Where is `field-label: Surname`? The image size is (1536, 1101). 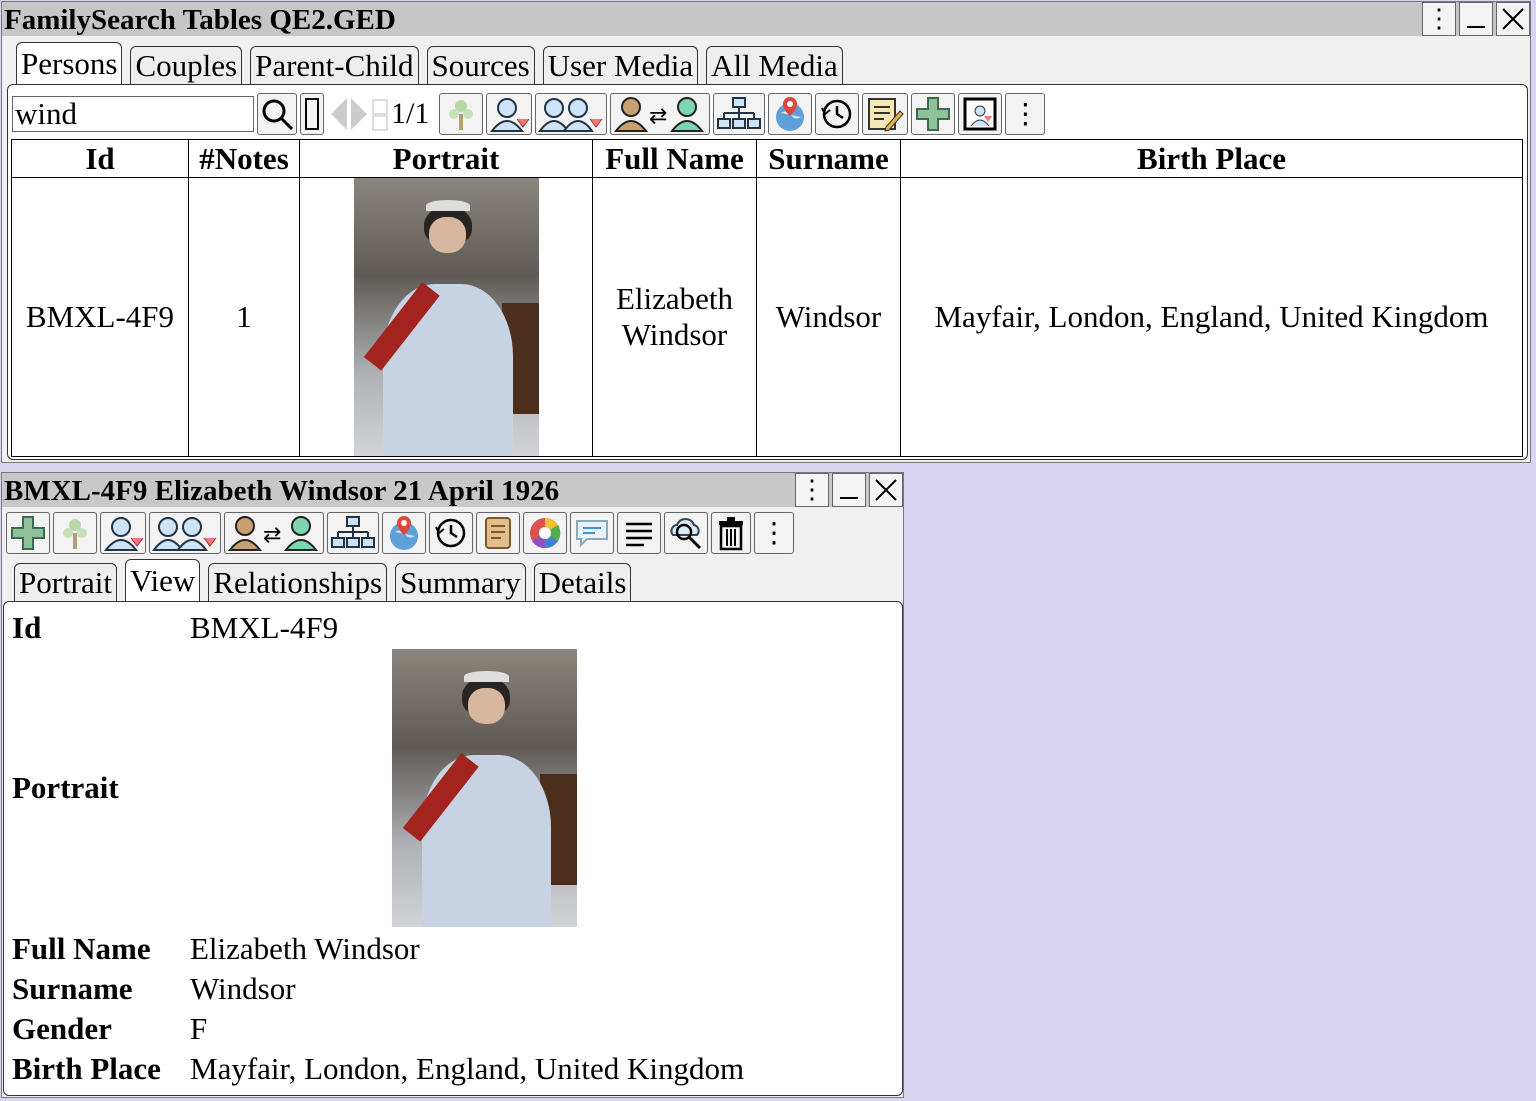
field-label: Surname is located at coordinates (72, 988).